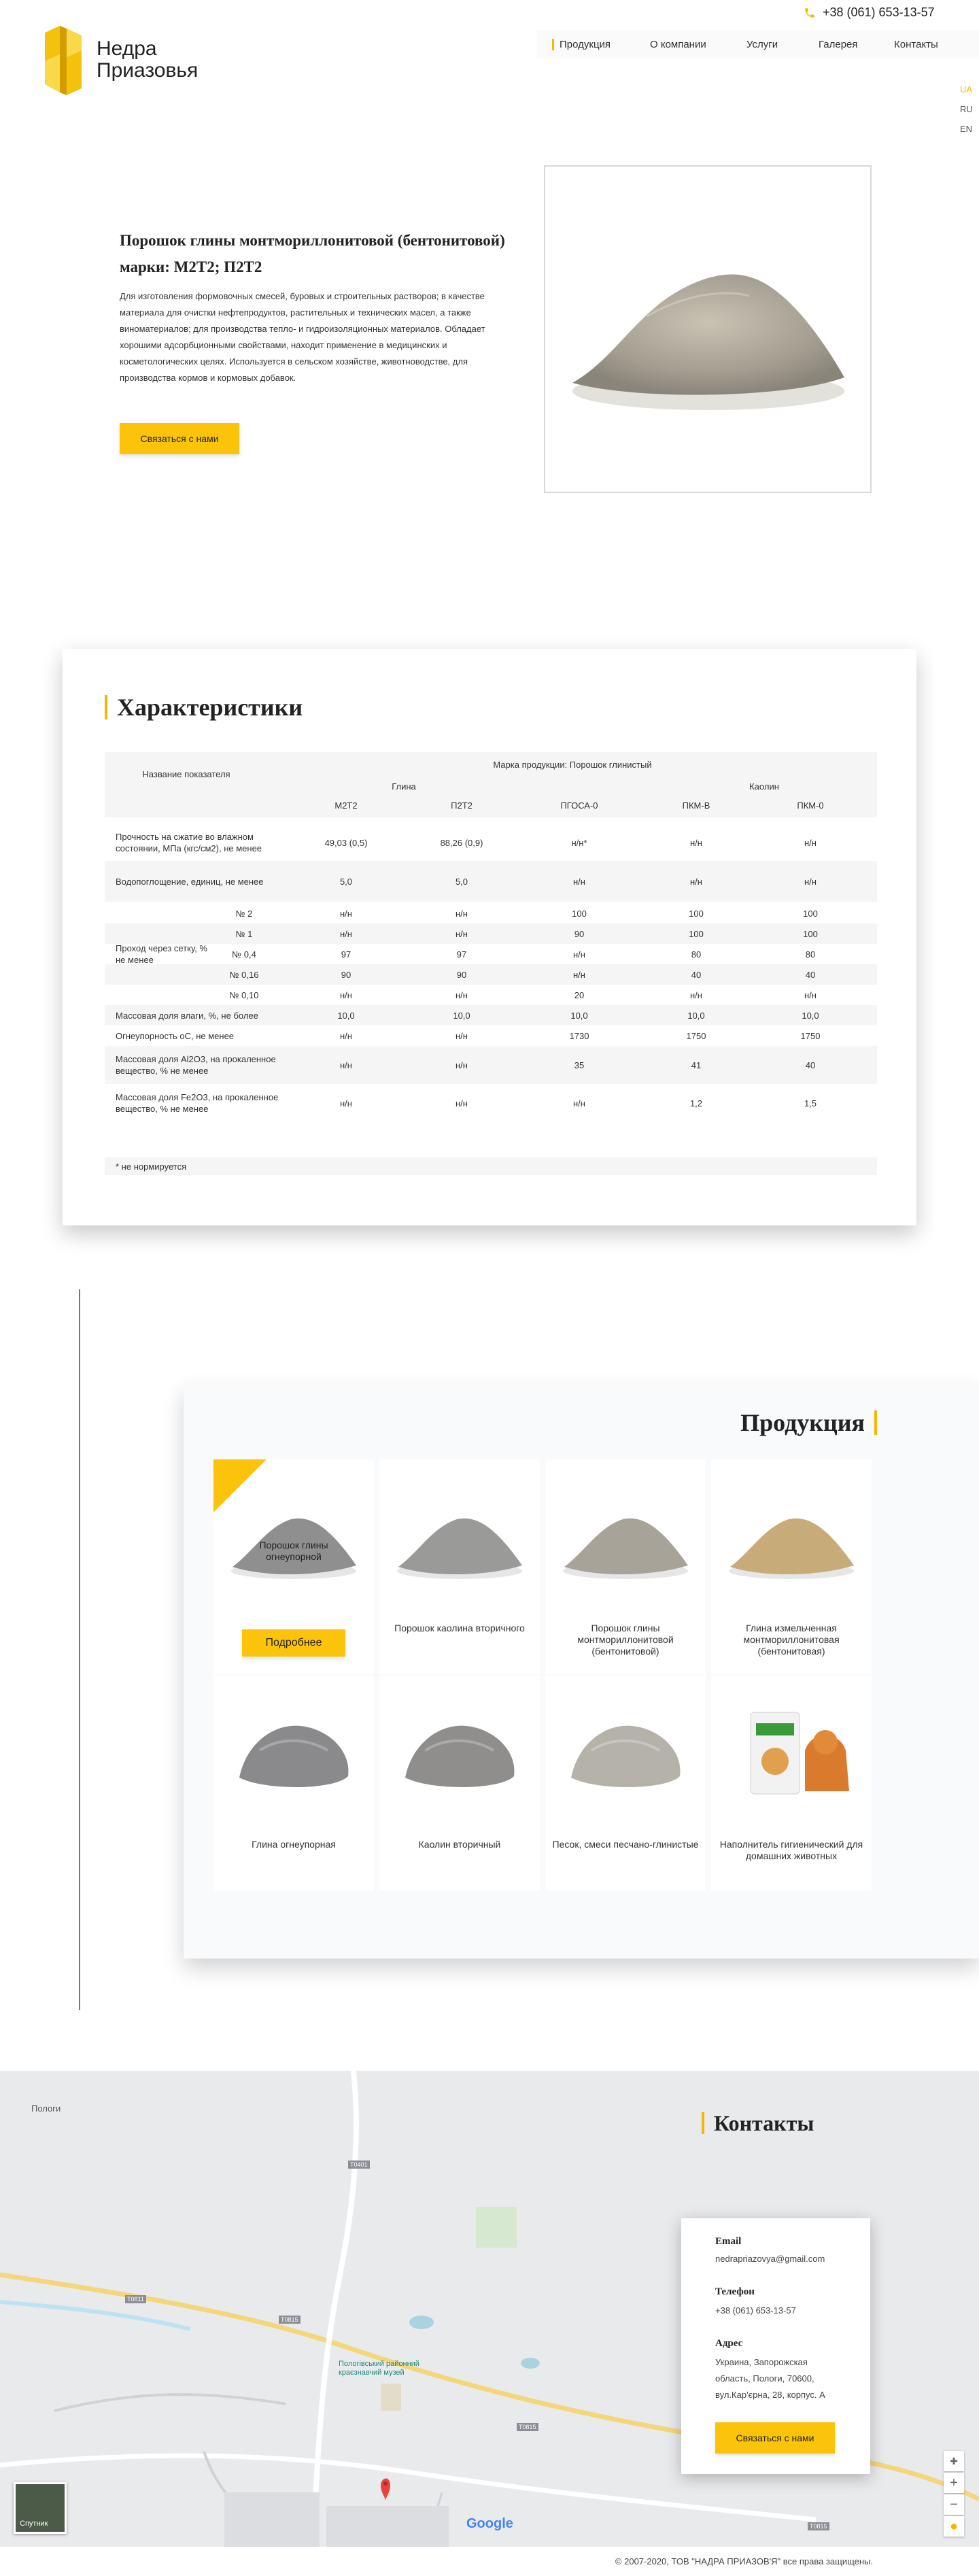  What do you see at coordinates (966, 89) in the screenshot?
I see `lang-ua: UA` at bounding box center [966, 89].